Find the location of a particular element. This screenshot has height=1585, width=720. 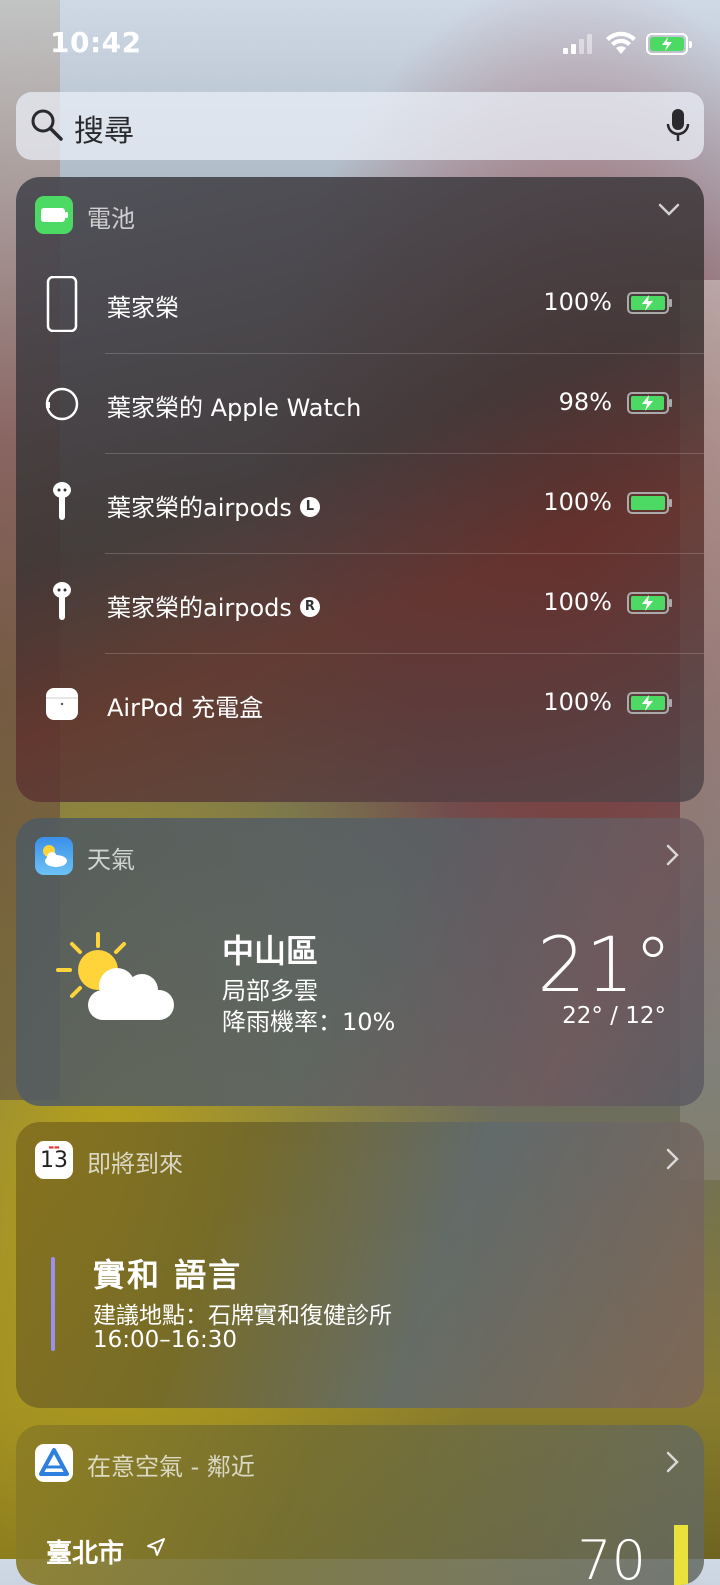

search-bar: 搜尋 is located at coordinates (360, 126).